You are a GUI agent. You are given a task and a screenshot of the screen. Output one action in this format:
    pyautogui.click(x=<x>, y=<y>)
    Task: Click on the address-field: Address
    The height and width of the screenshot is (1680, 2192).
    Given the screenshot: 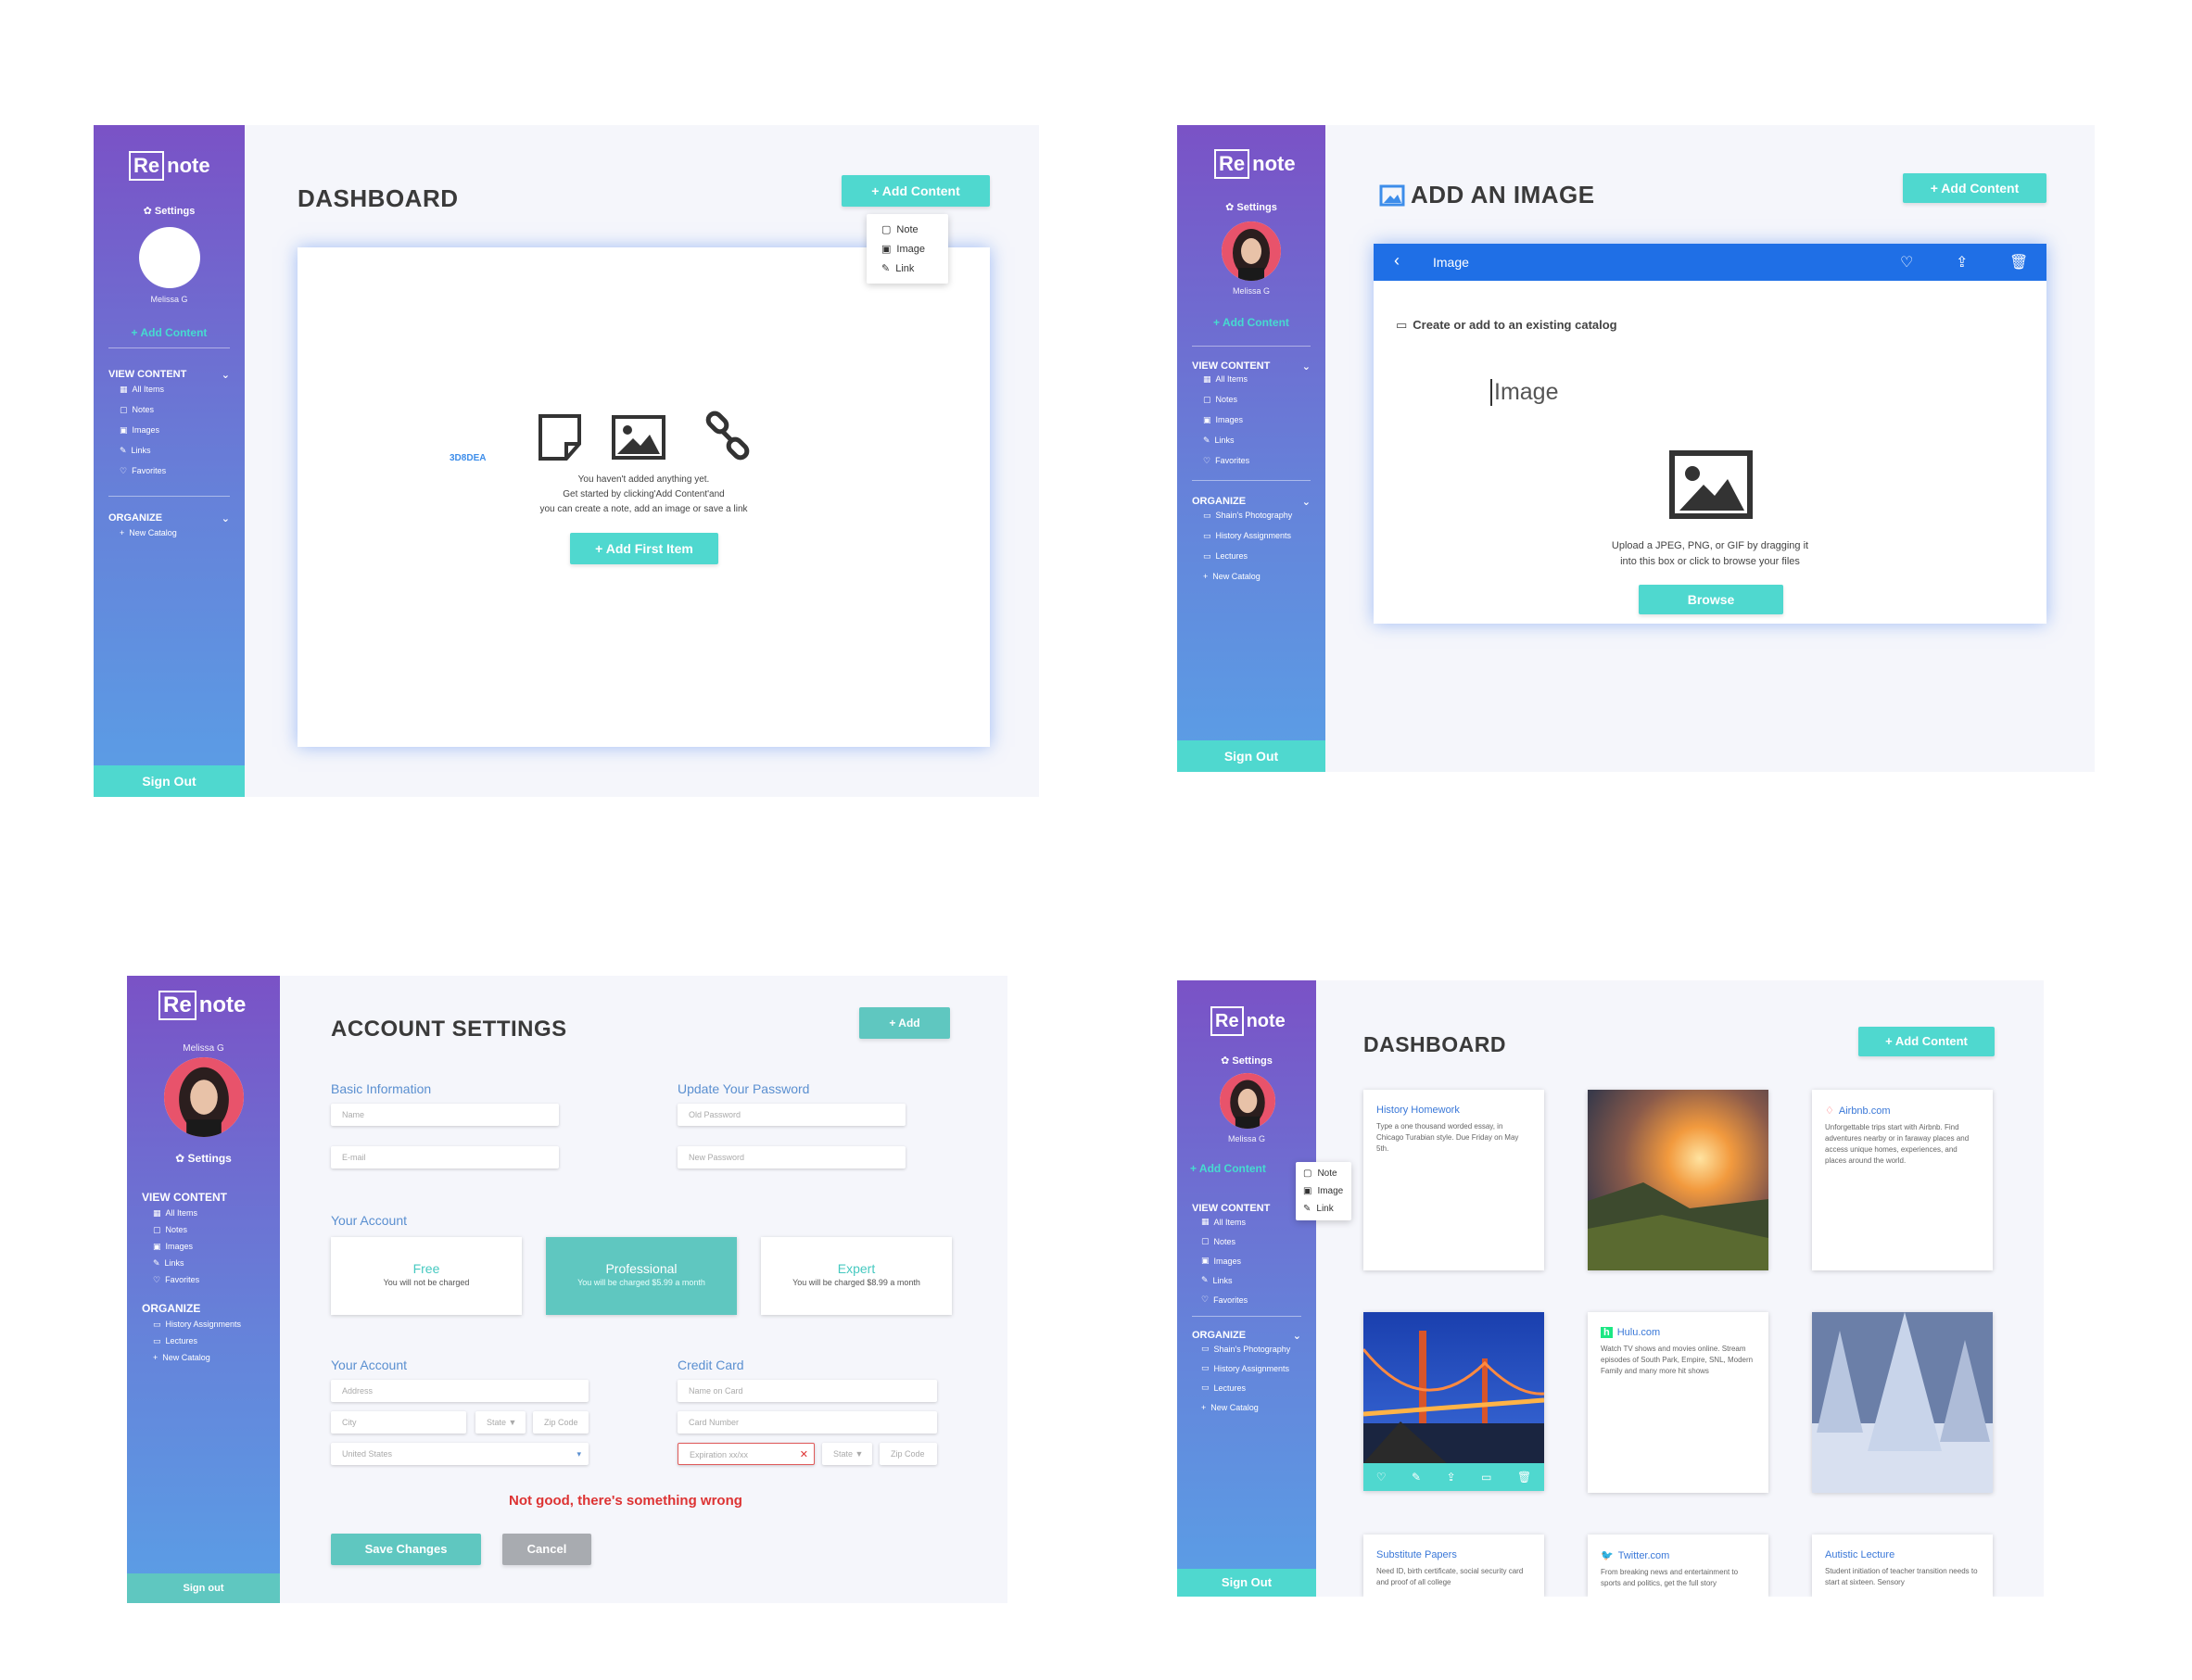 What is the action you would take?
    pyautogui.click(x=460, y=1391)
    